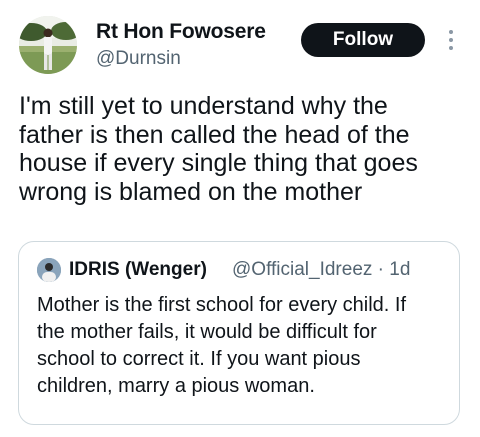 Image resolution: width=480 pixels, height=437 pixels. I want to click on avatar-photo, so click(48, 45).